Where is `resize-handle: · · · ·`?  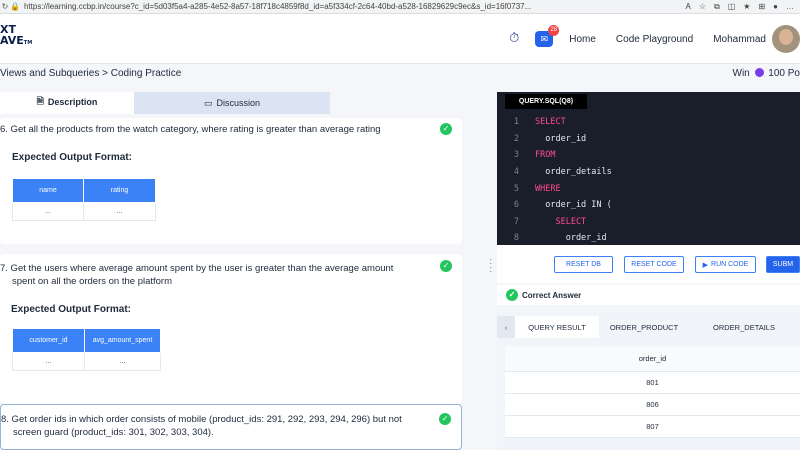 resize-handle: · · · · is located at coordinates (492, 266).